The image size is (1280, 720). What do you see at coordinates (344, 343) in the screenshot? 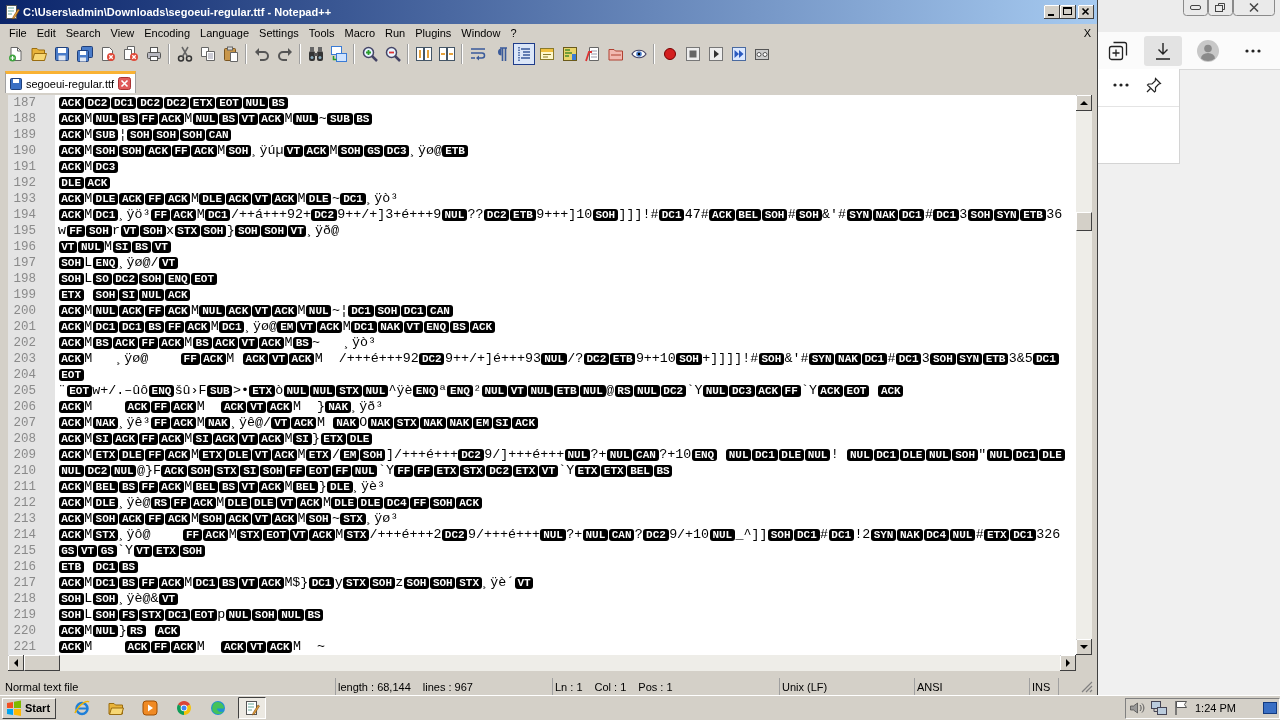
I see `code-text: ~ ¸ÿò³` at bounding box center [344, 343].